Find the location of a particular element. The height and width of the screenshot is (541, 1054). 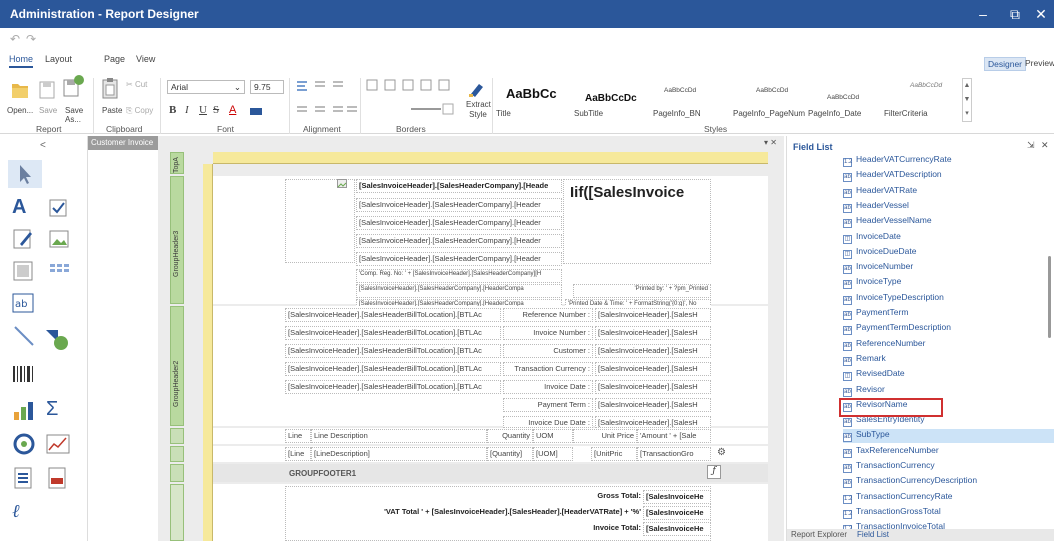

field-list-item: ab Remark is located at coordinates (864, 360).